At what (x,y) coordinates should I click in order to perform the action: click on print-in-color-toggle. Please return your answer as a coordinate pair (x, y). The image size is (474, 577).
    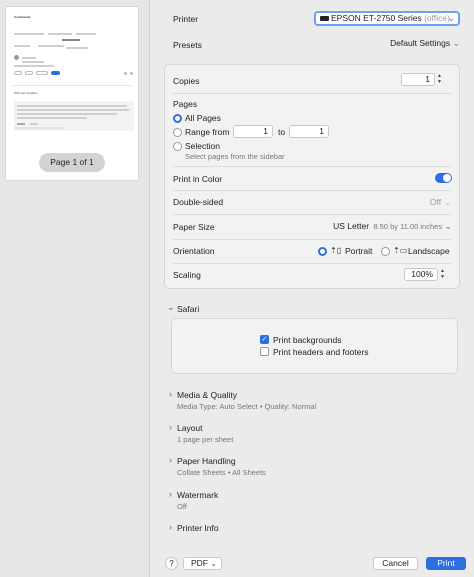
    Looking at the image, I should click on (443, 178).